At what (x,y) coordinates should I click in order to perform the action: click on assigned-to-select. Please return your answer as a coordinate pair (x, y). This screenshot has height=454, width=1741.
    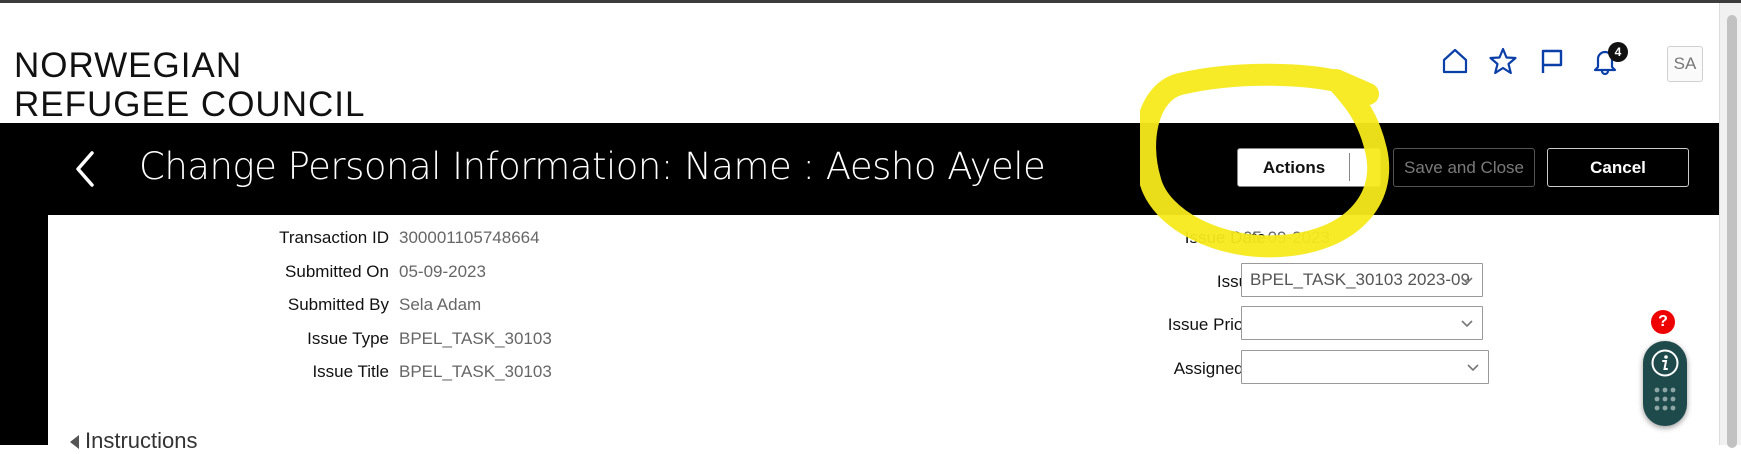
    Looking at the image, I should click on (1365, 367).